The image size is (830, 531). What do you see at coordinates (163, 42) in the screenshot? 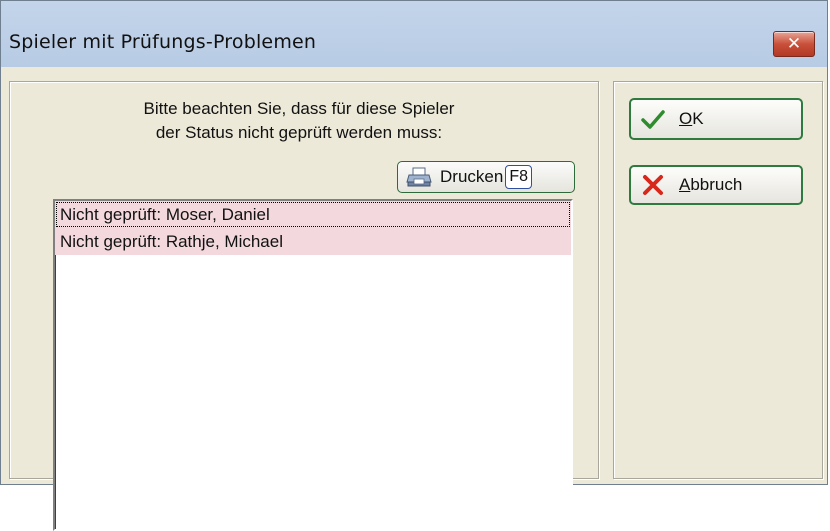
I see `window-title: Spieler mit Prüfungs-Problemen` at bounding box center [163, 42].